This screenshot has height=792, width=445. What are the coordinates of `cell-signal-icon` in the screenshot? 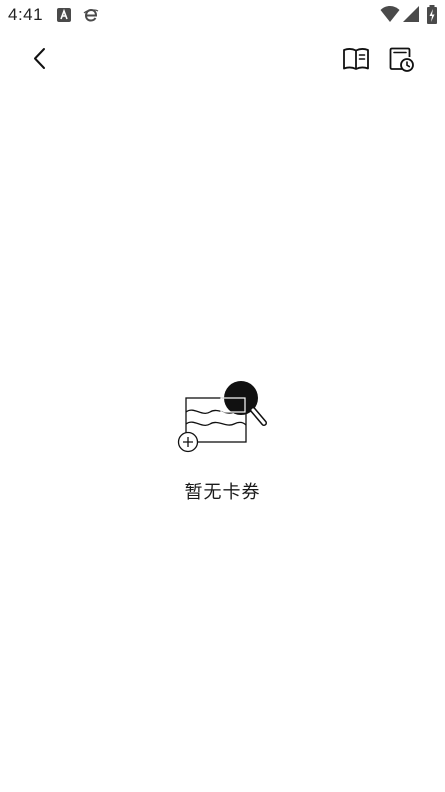 It's located at (411, 14).